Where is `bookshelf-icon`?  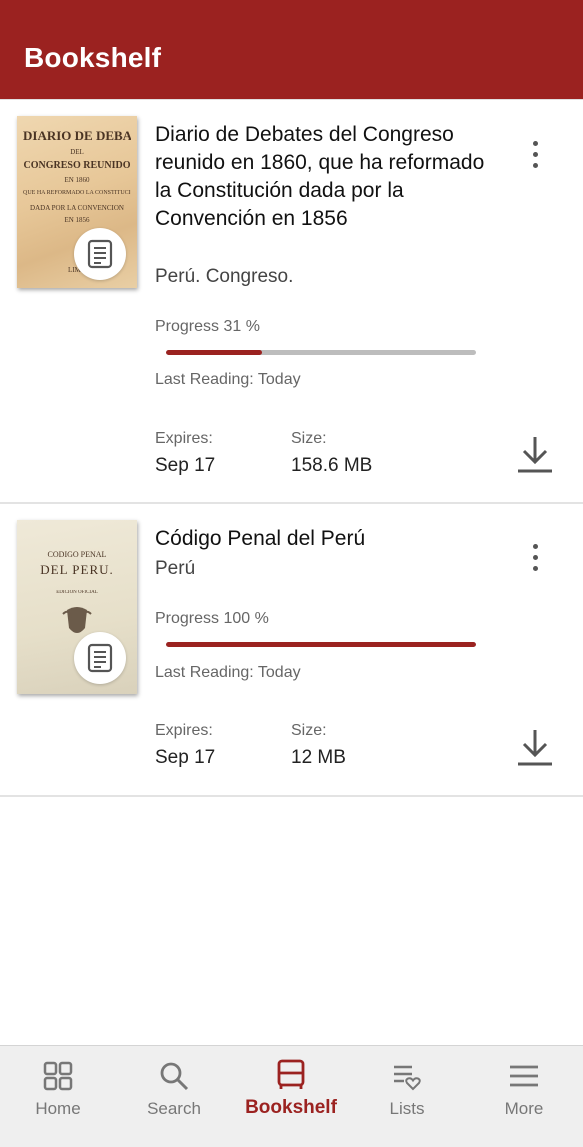 bookshelf-icon is located at coordinates (291, 1074).